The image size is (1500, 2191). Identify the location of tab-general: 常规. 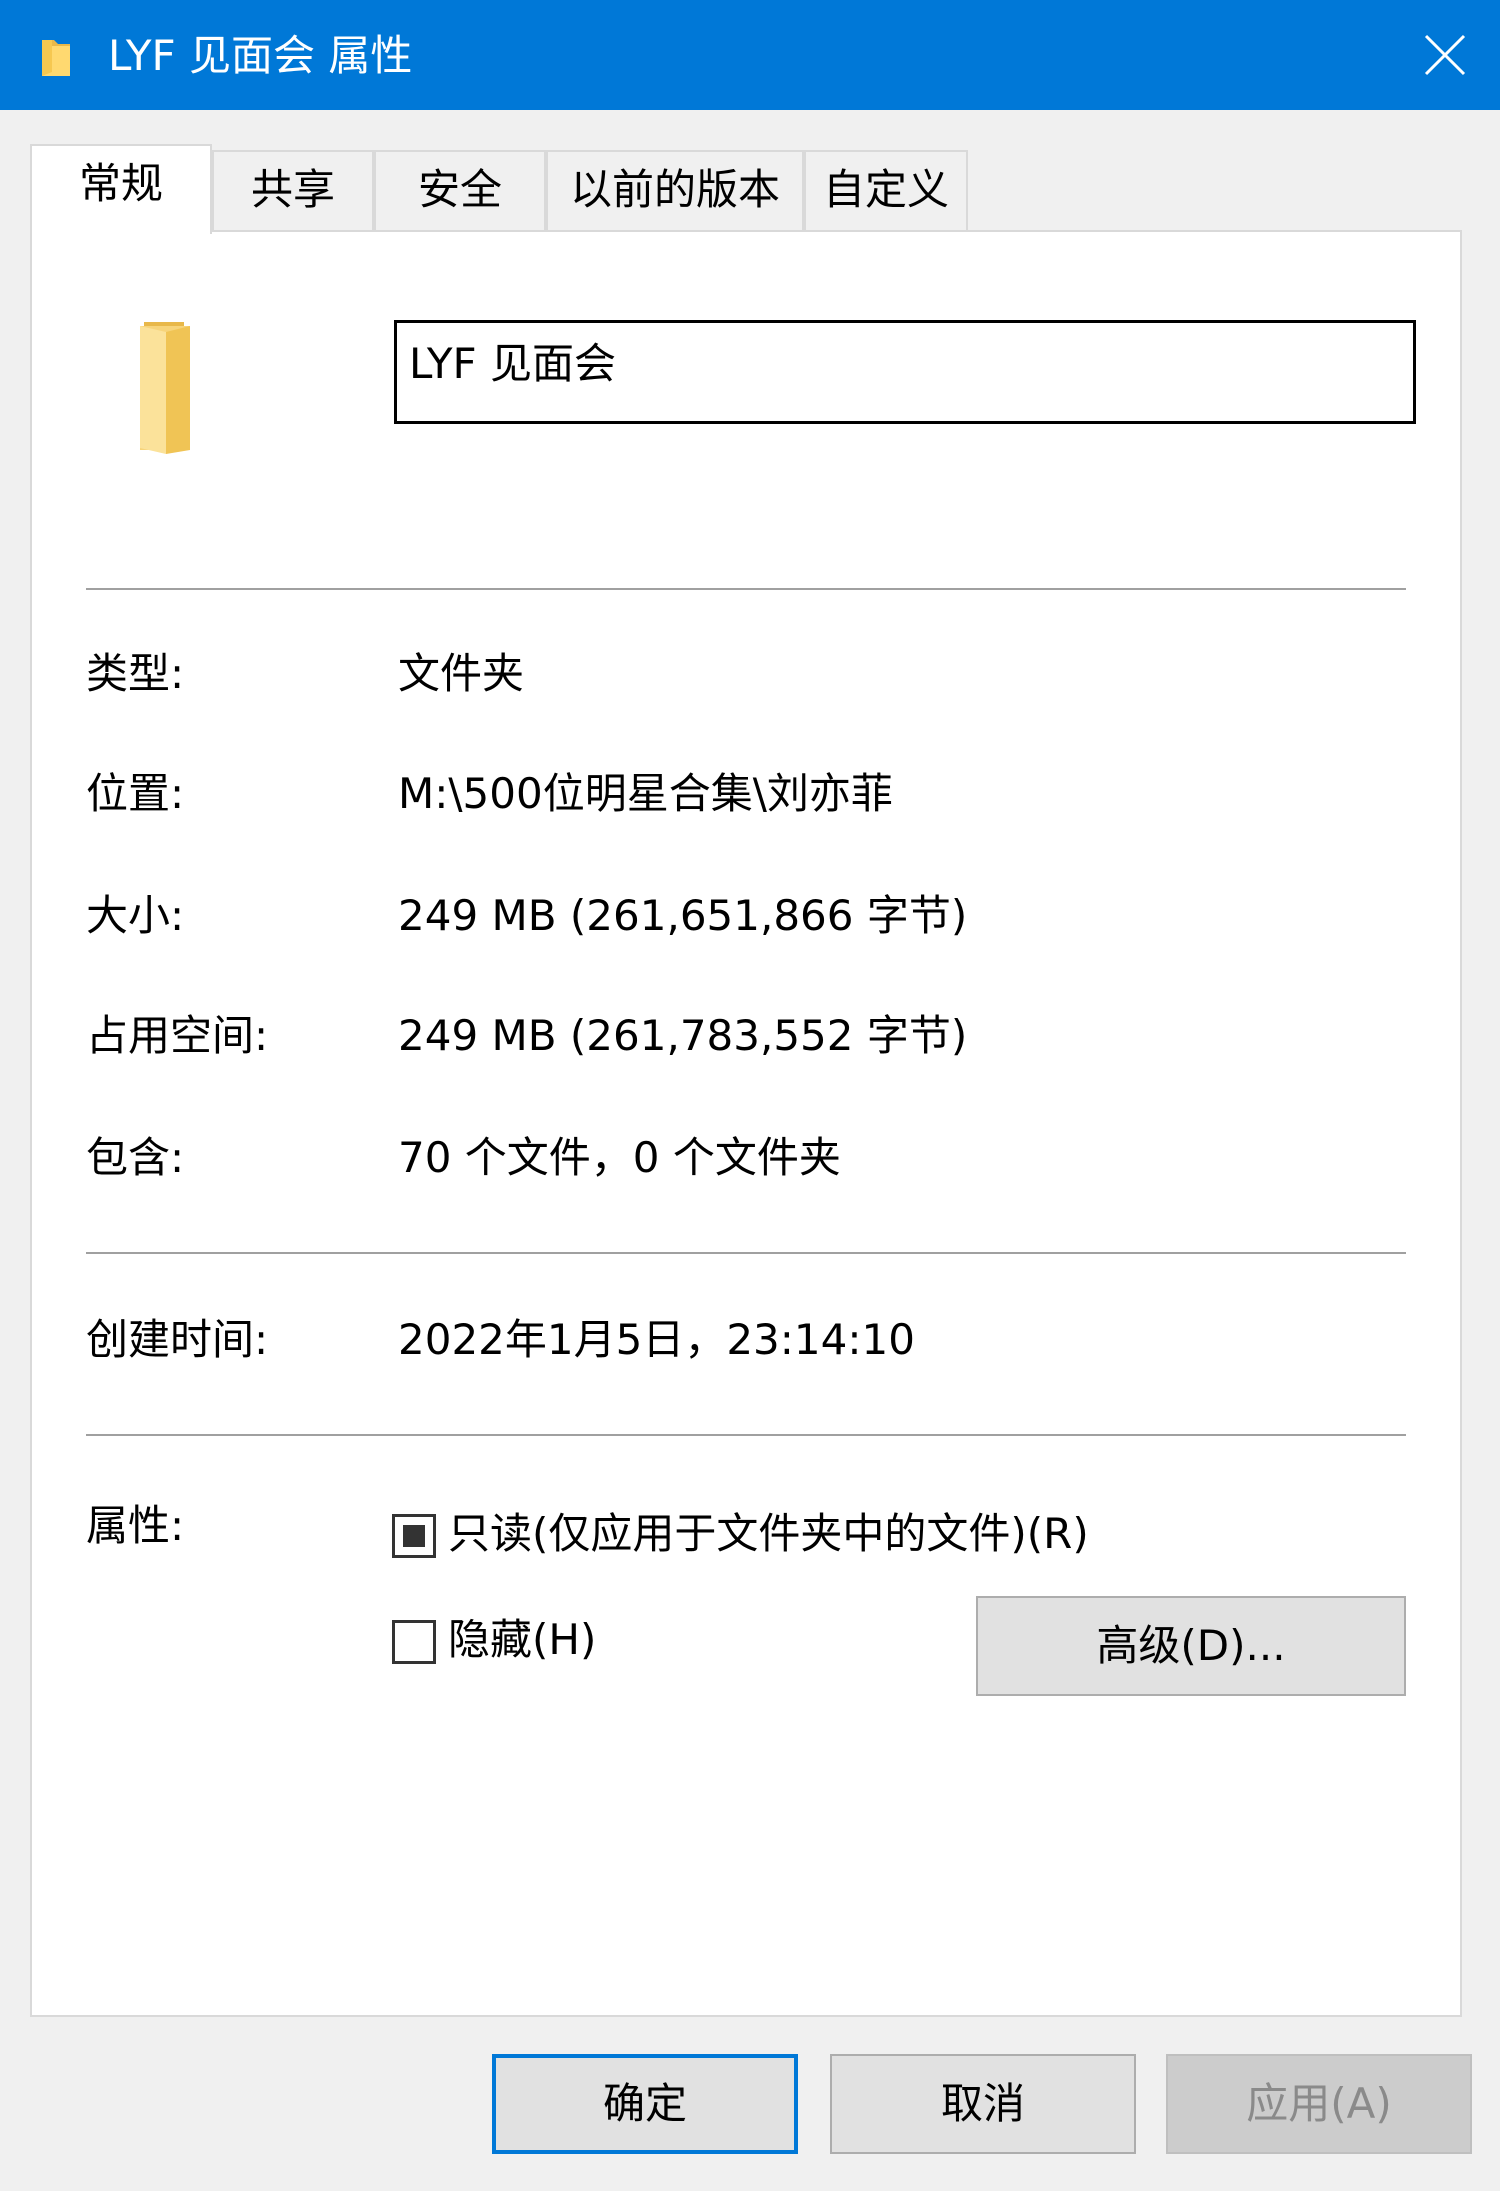
(121, 189).